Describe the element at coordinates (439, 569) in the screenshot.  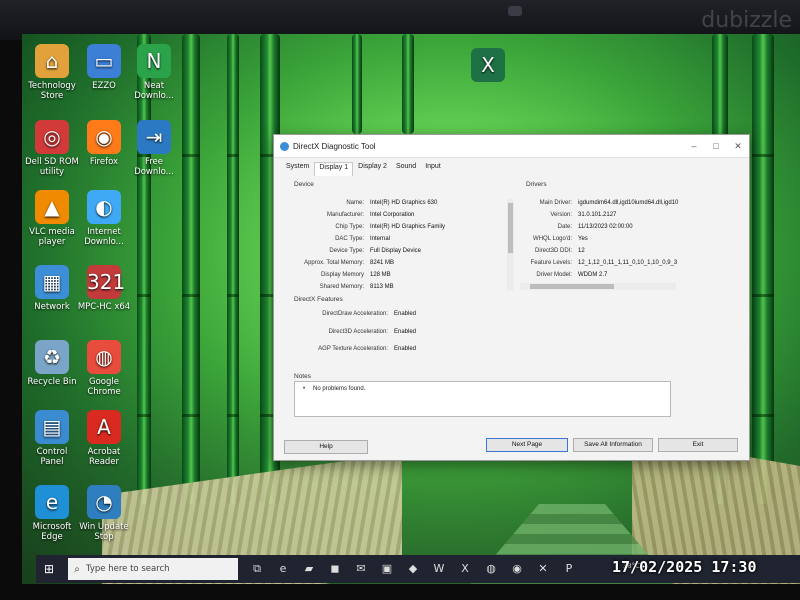
I see `word-icon: W` at that location.